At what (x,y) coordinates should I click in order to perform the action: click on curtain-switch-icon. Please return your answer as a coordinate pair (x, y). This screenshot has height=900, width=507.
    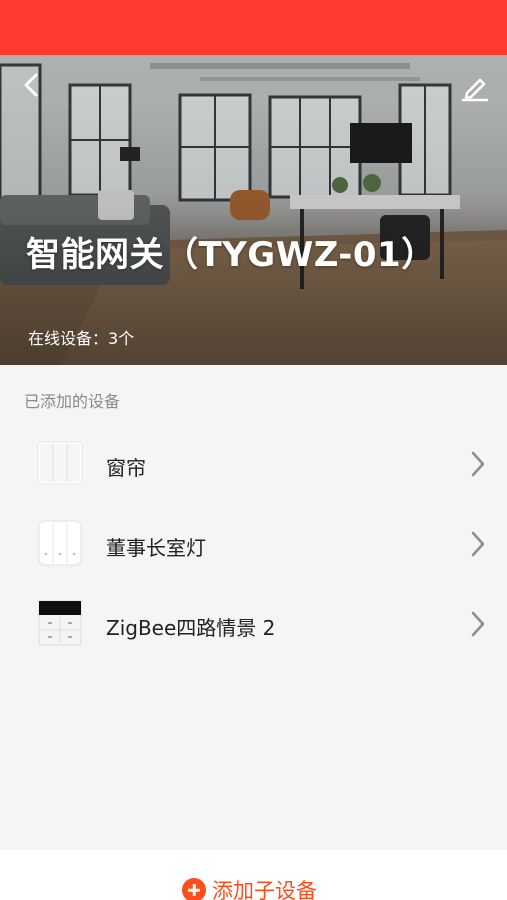
    Looking at the image, I should click on (60, 463).